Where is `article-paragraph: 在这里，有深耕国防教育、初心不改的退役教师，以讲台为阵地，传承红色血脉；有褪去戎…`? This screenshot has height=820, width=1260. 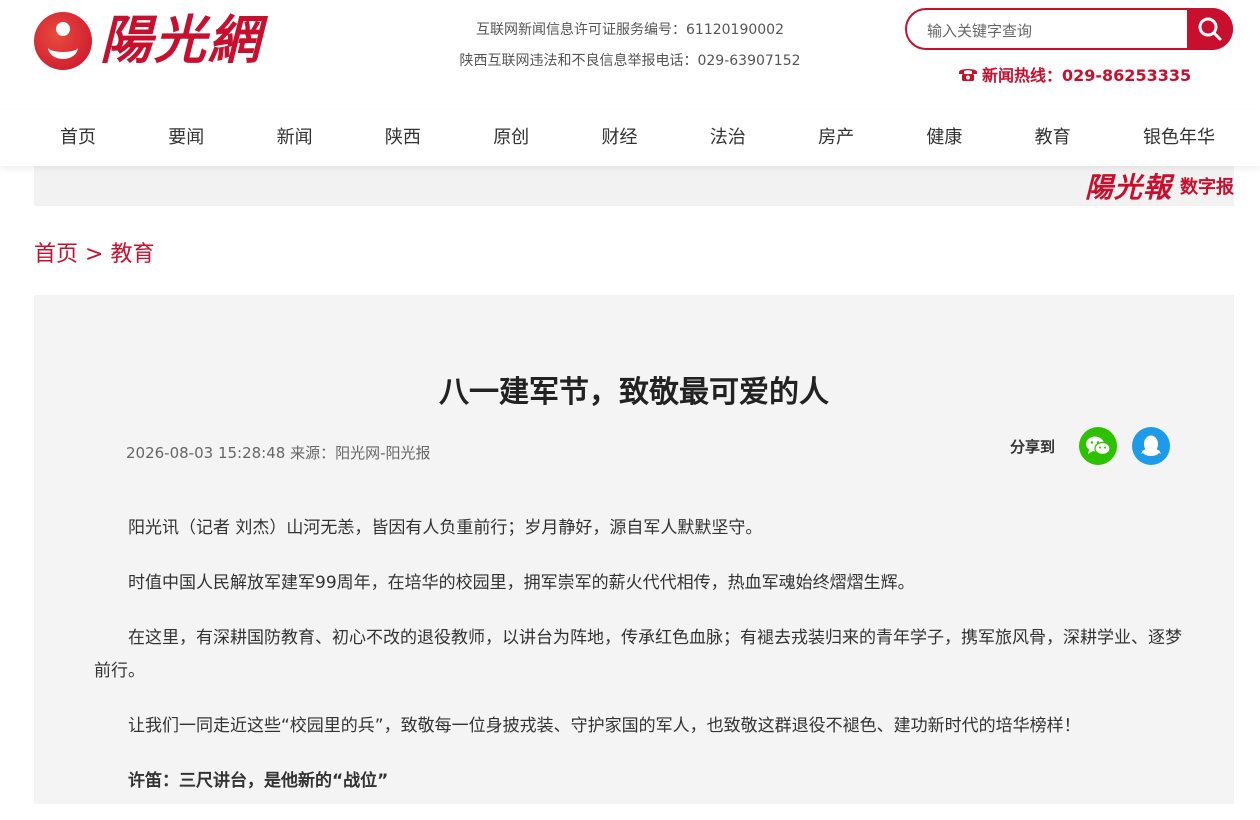
article-paragraph: 在这里，有深耕国防教育、初心不改的退役教师，以讲台为阵地，传承红色血脉；有褪去戎… is located at coordinates (638, 654).